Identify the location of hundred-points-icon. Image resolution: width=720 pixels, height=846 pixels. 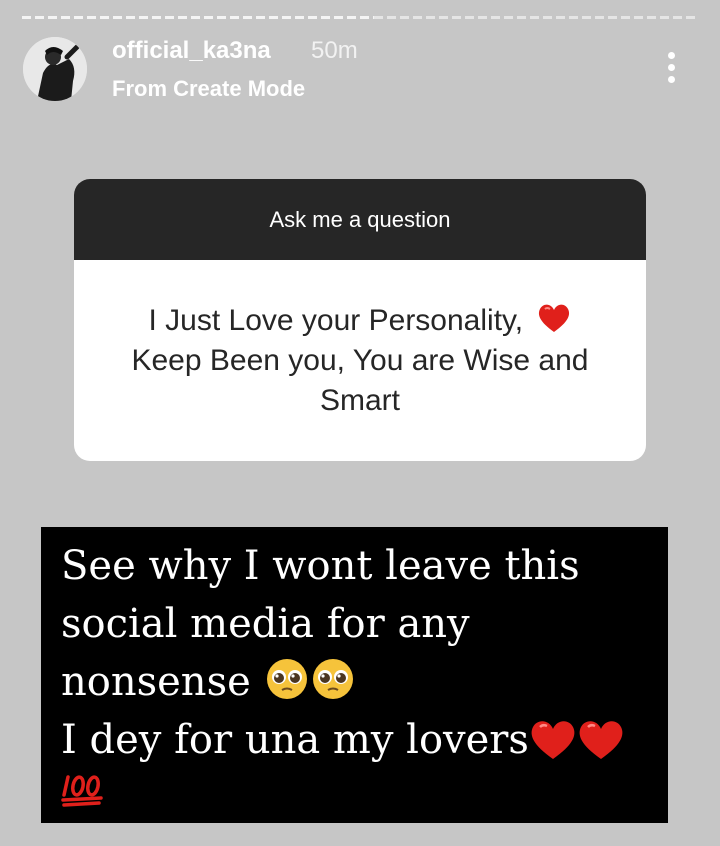
(82, 791).